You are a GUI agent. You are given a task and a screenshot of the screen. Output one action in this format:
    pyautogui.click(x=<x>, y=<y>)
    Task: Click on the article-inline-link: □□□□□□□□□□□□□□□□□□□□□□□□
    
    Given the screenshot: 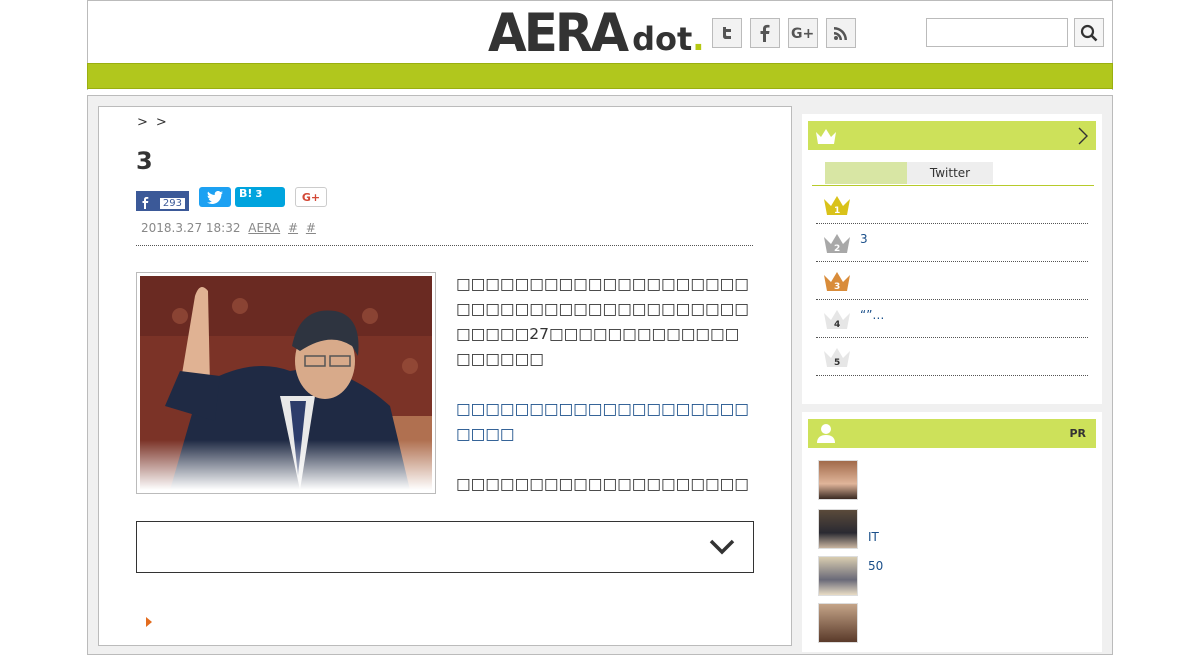 What is the action you would take?
    pyautogui.click(x=604, y=422)
    